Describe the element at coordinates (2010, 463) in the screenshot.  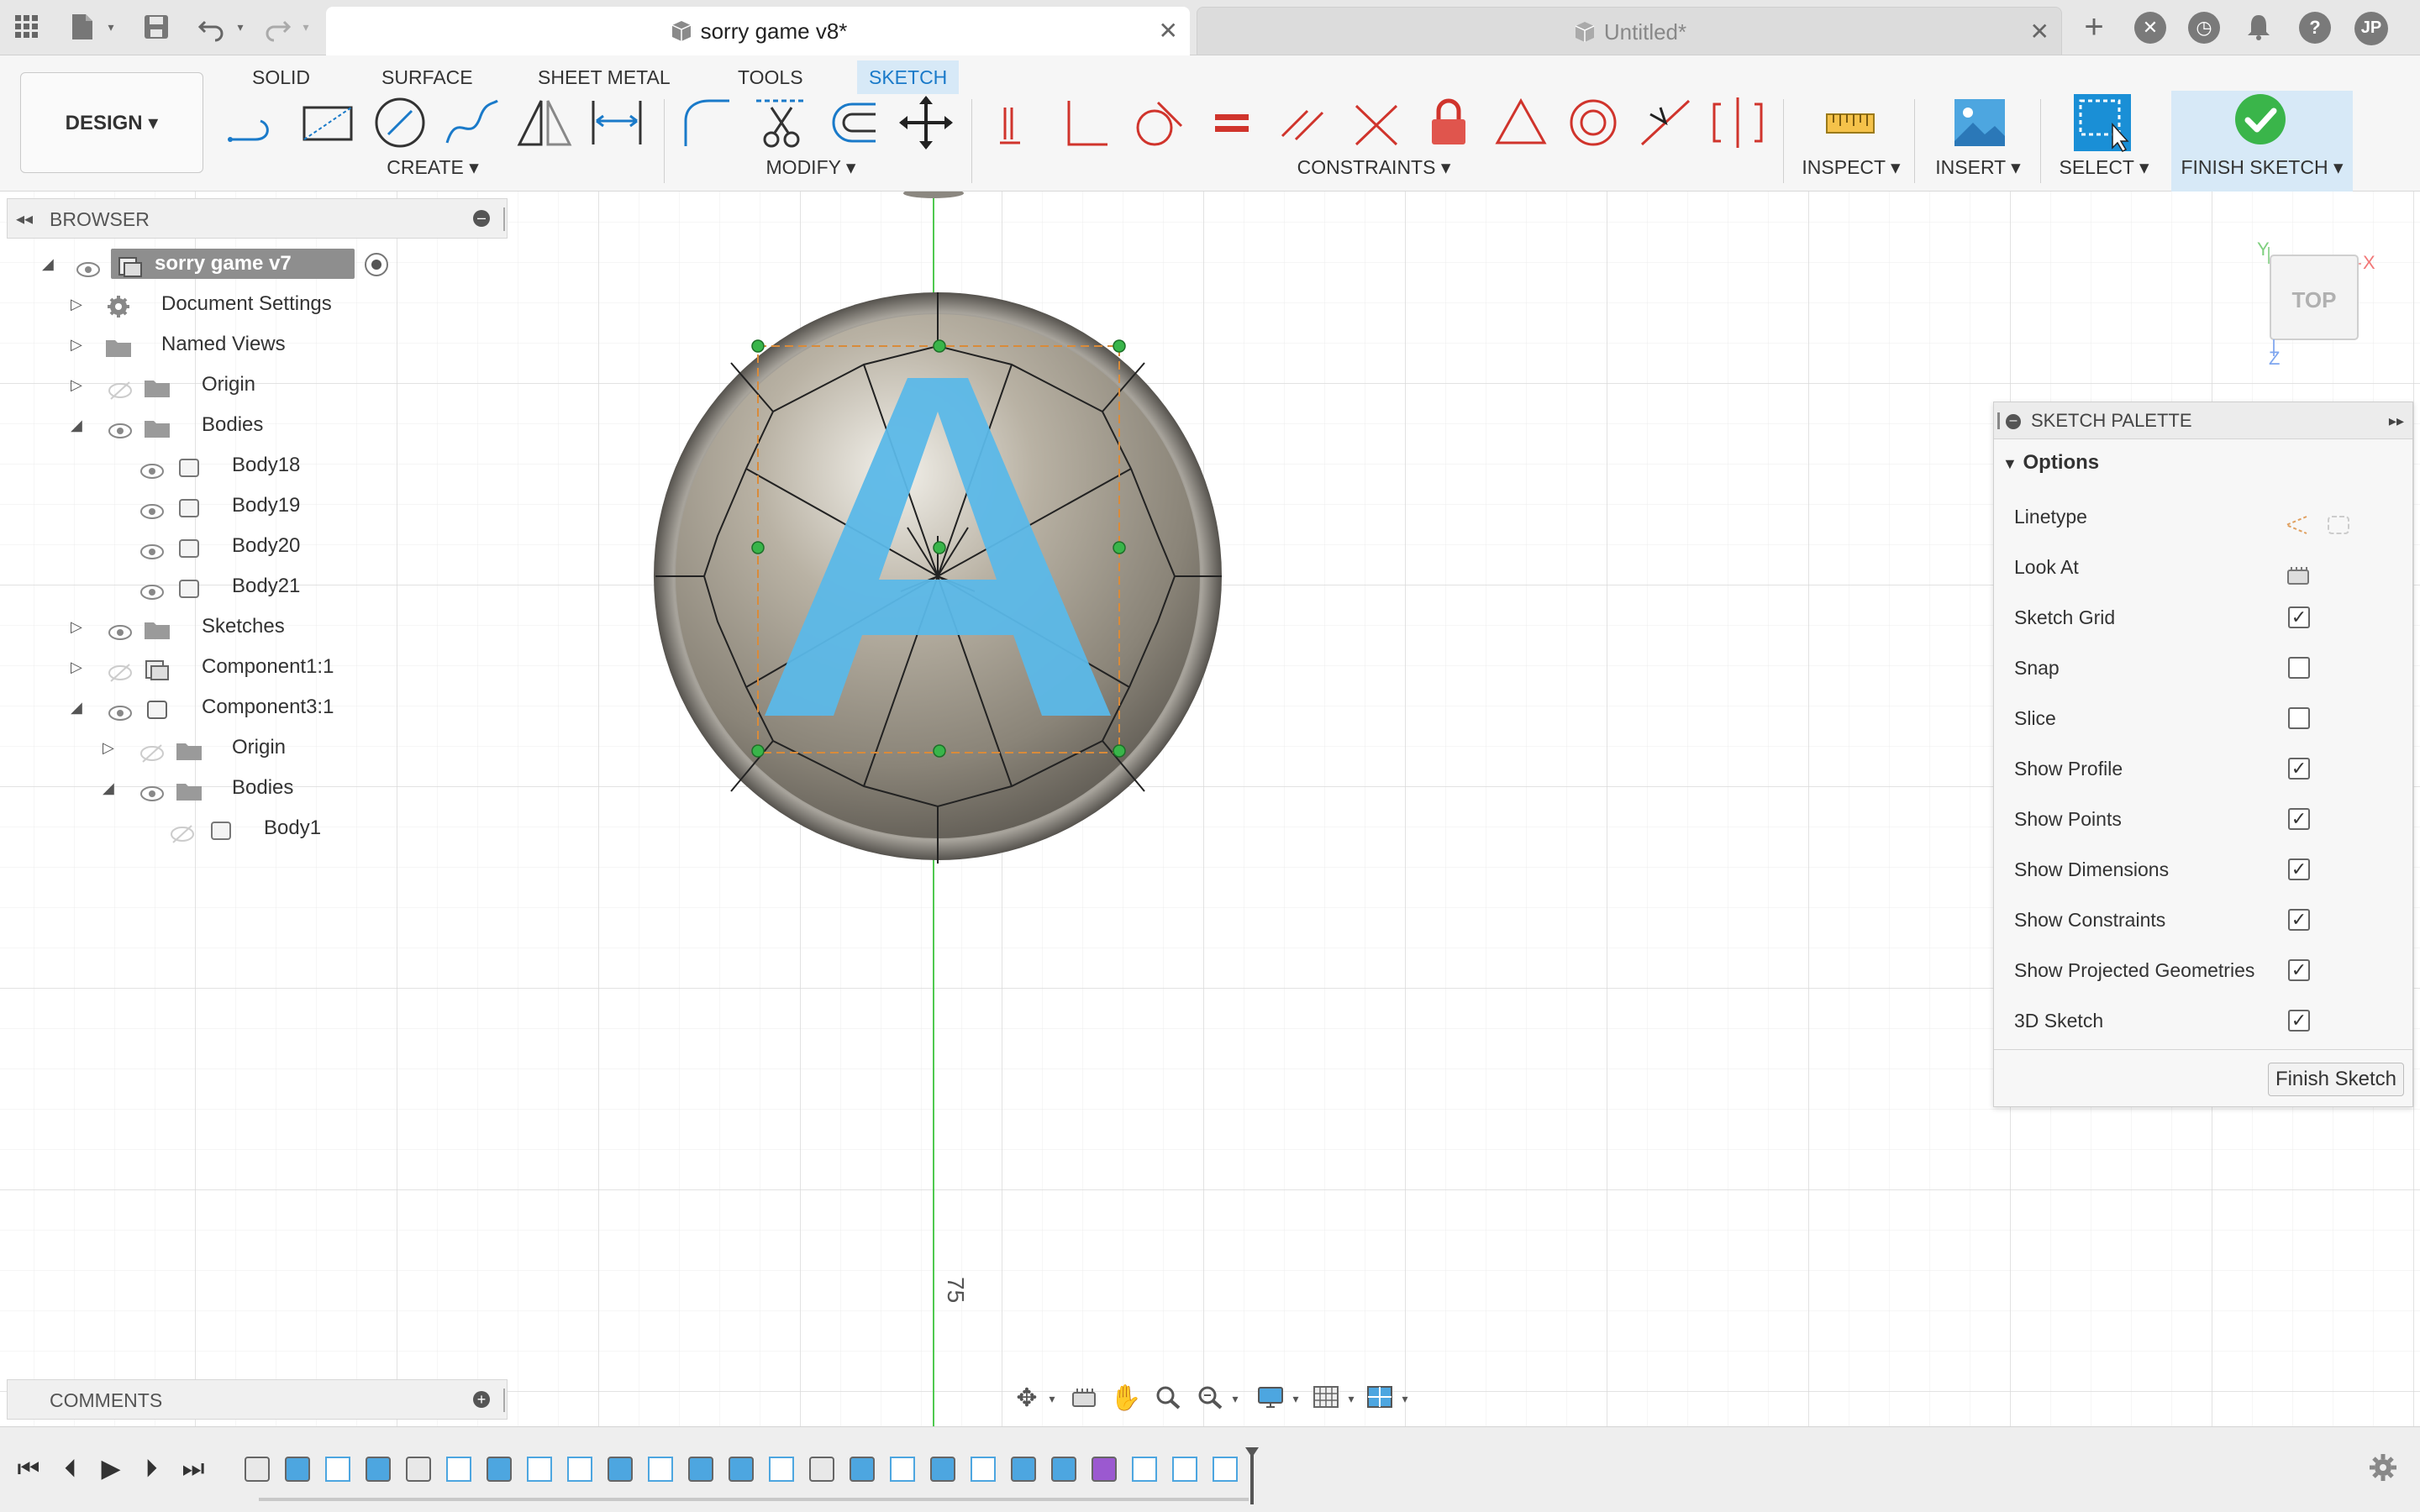
I see `collapse-arrow-icon: ▼` at that location.